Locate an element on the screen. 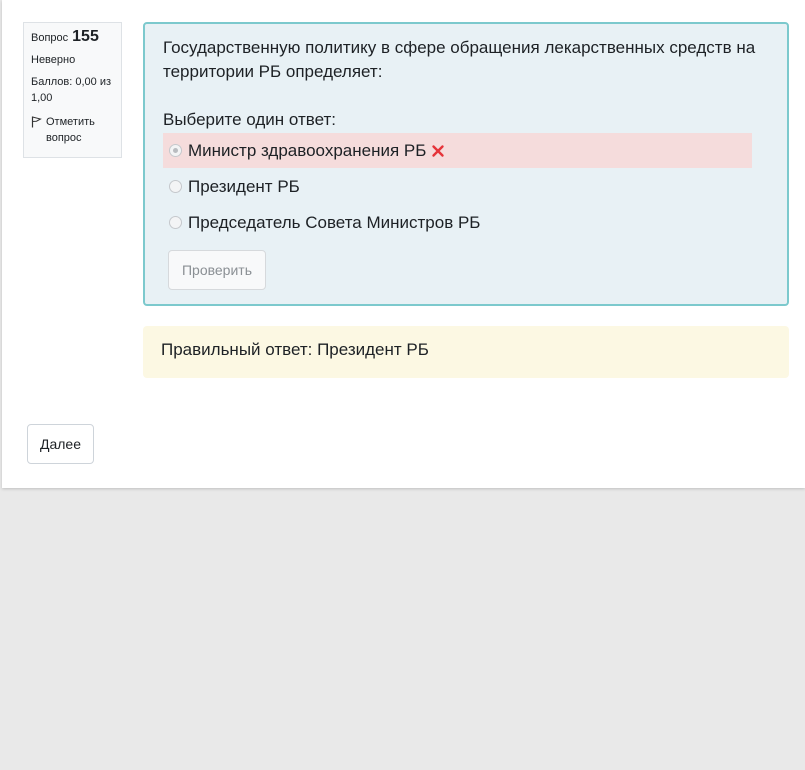  question-number-value: 155 is located at coordinates (85, 36).